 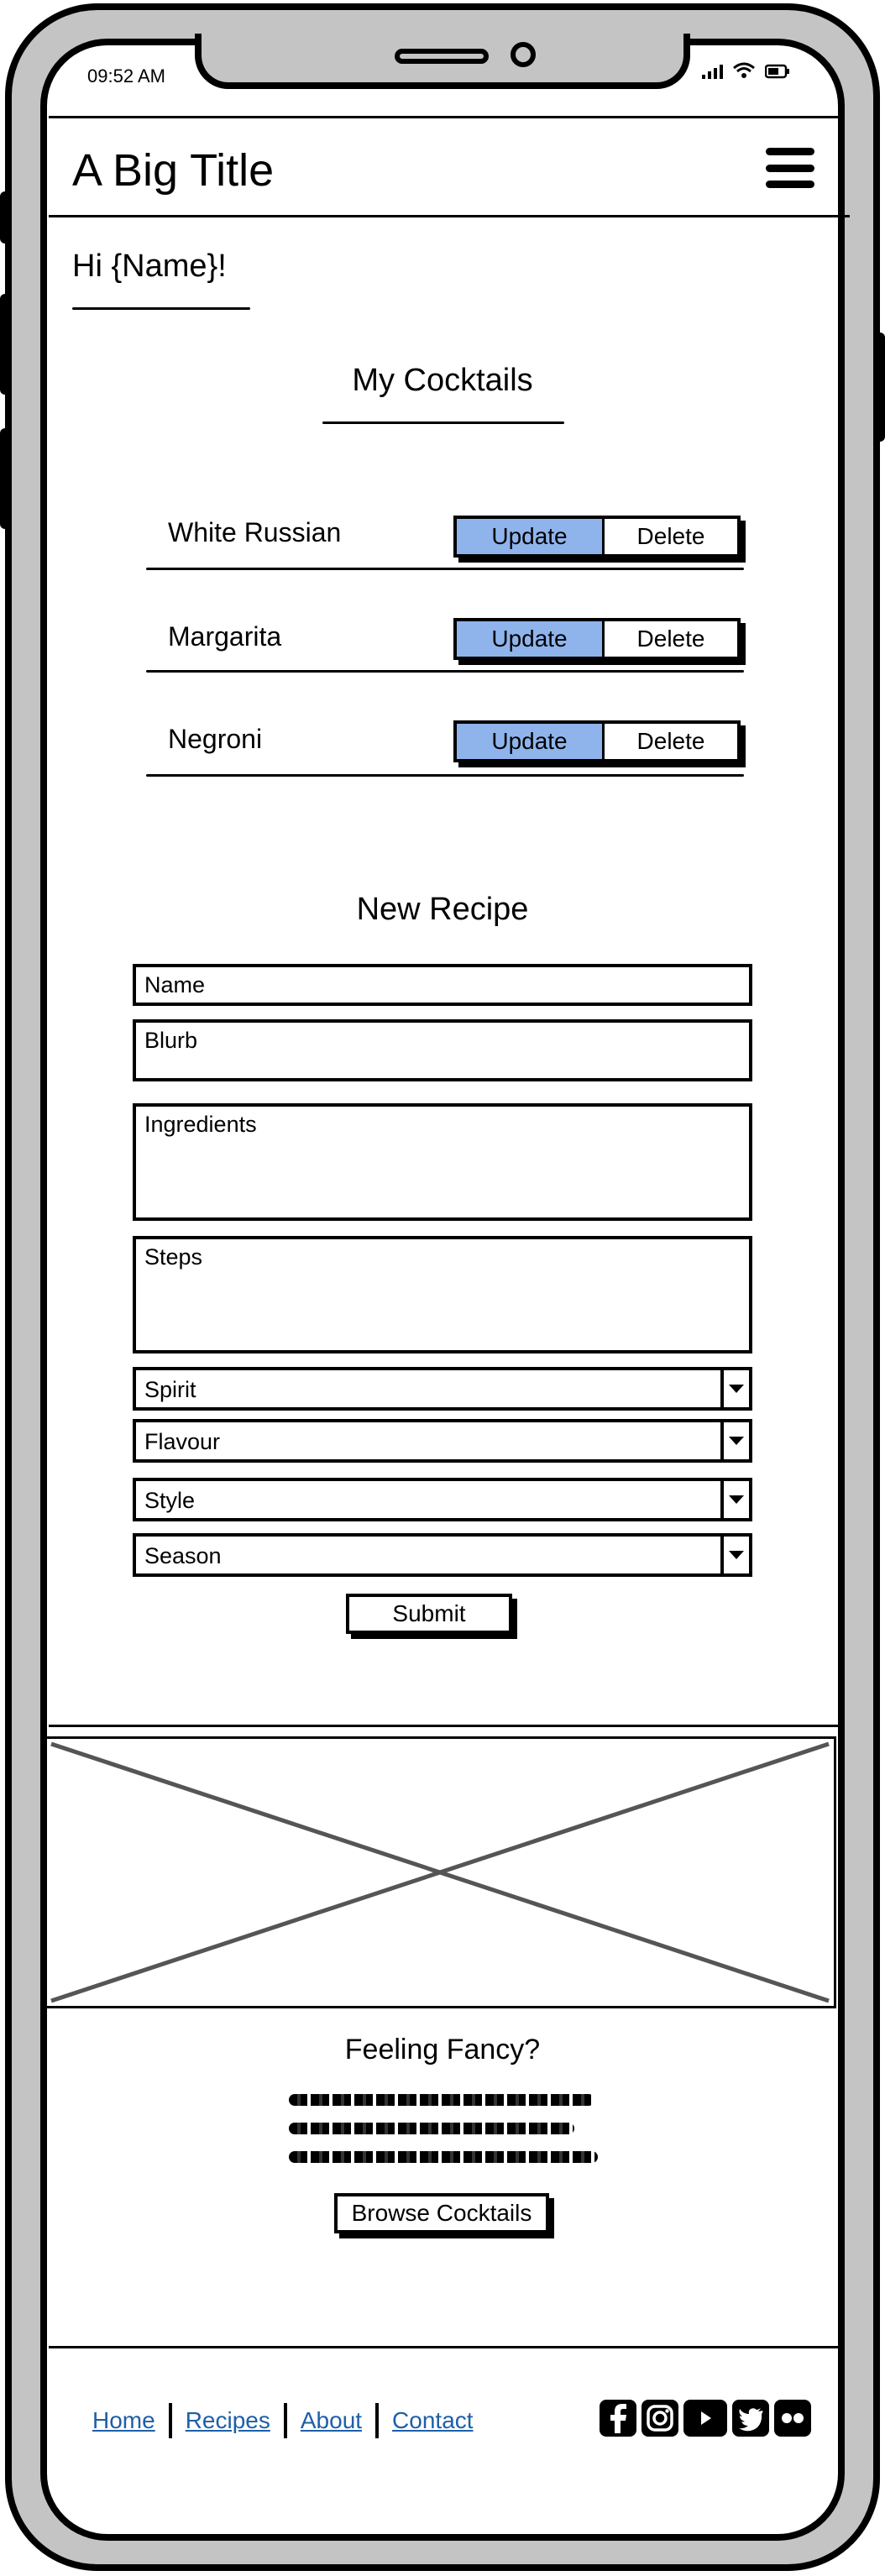 I want to click on status-icons, so click(x=746, y=70).